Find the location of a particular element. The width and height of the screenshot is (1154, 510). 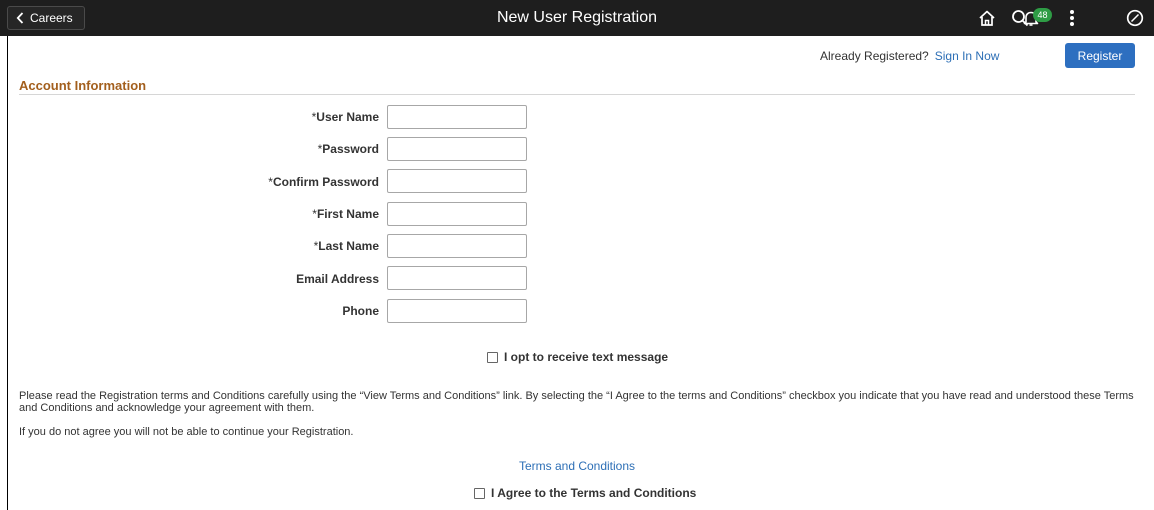

terms-and-conditions-link: Terms and Conditions is located at coordinates (577, 466).